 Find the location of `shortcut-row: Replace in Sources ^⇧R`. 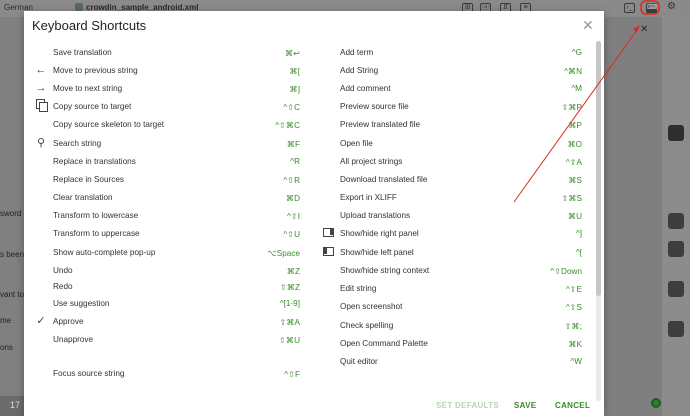

shortcut-row: Replace in Sources ^⇧R is located at coordinates (166, 180).